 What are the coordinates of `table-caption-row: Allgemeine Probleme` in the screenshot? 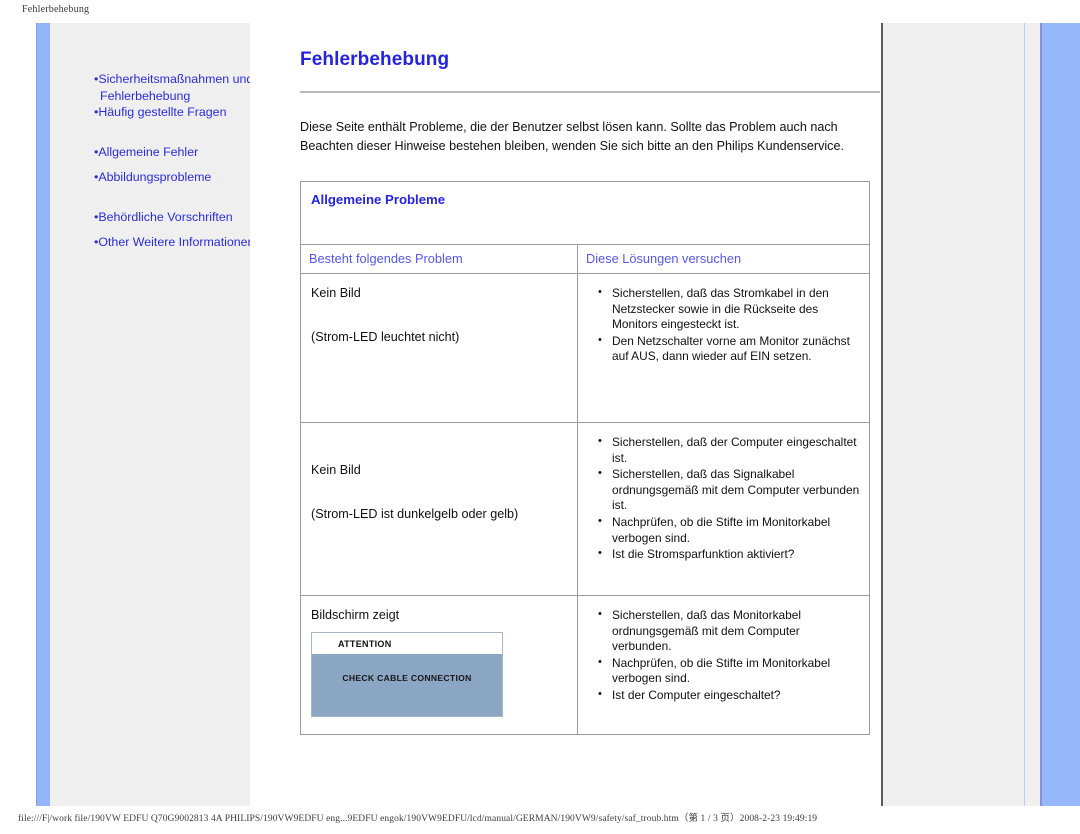 It's located at (585, 213).